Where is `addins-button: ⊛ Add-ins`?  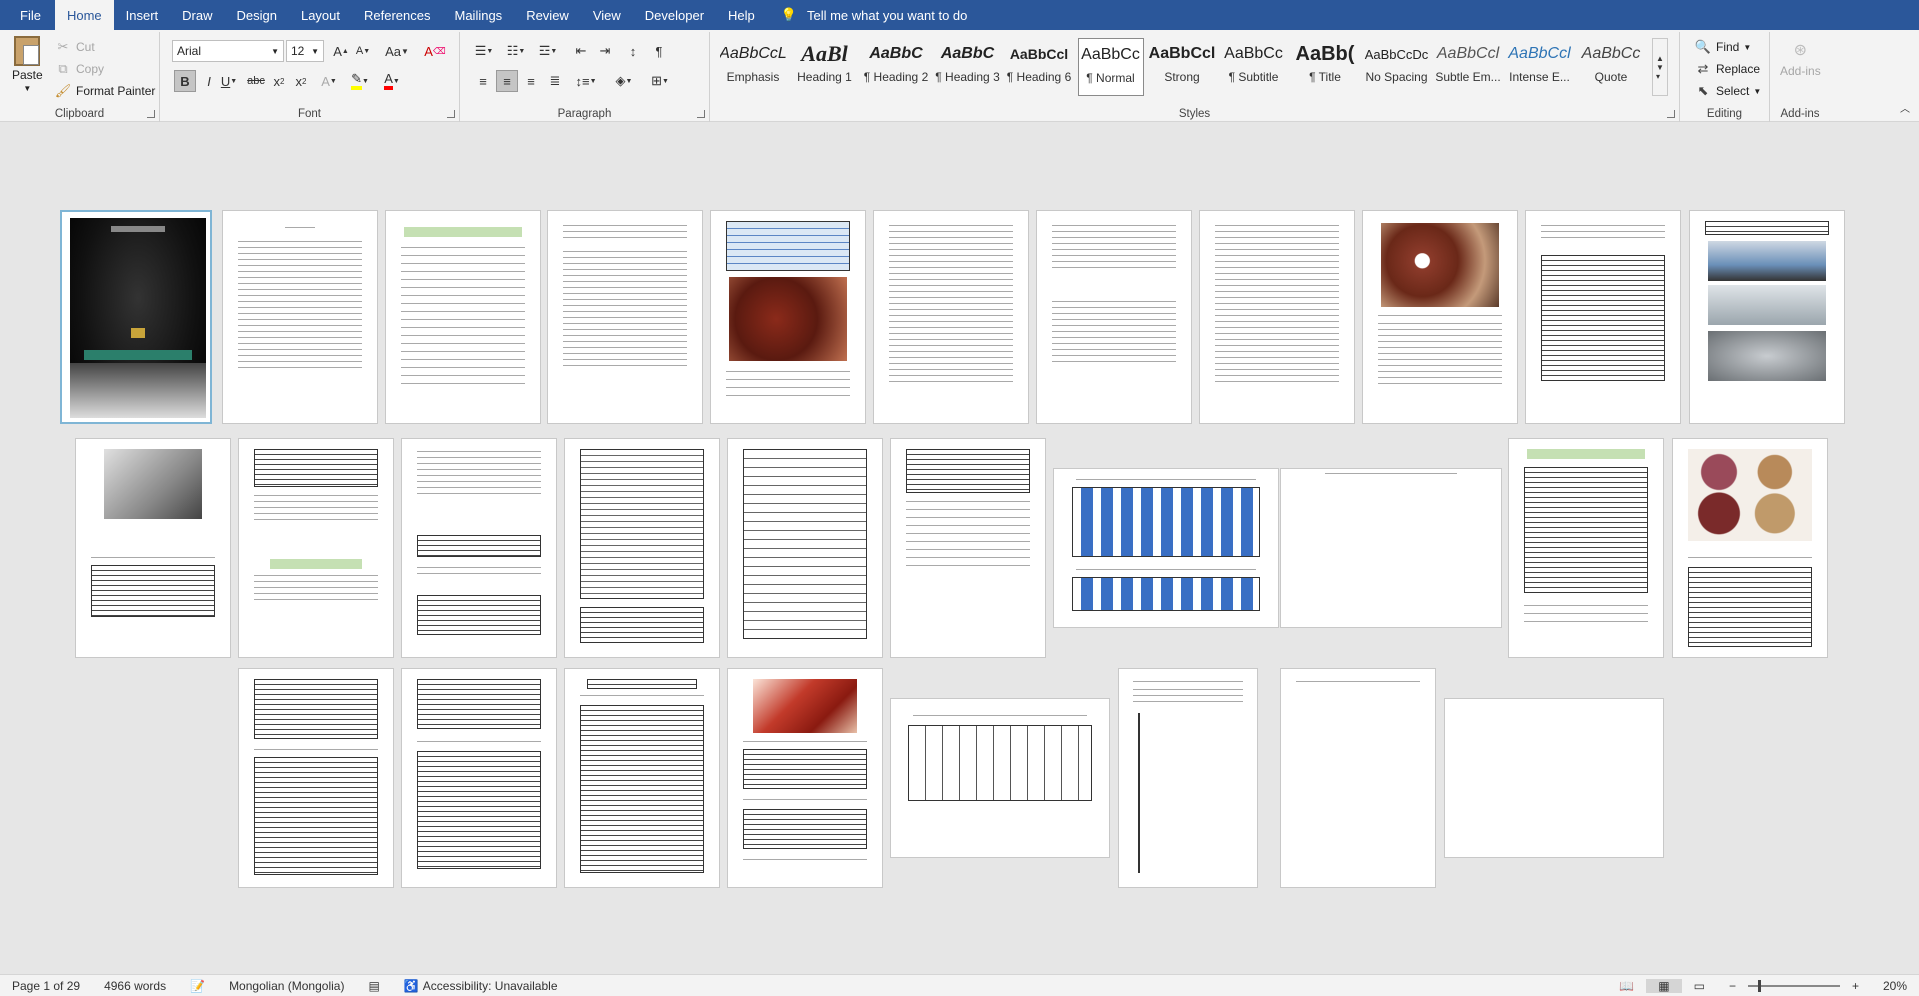
addins-button: ⊛ Add-ins is located at coordinates (1800, 59).